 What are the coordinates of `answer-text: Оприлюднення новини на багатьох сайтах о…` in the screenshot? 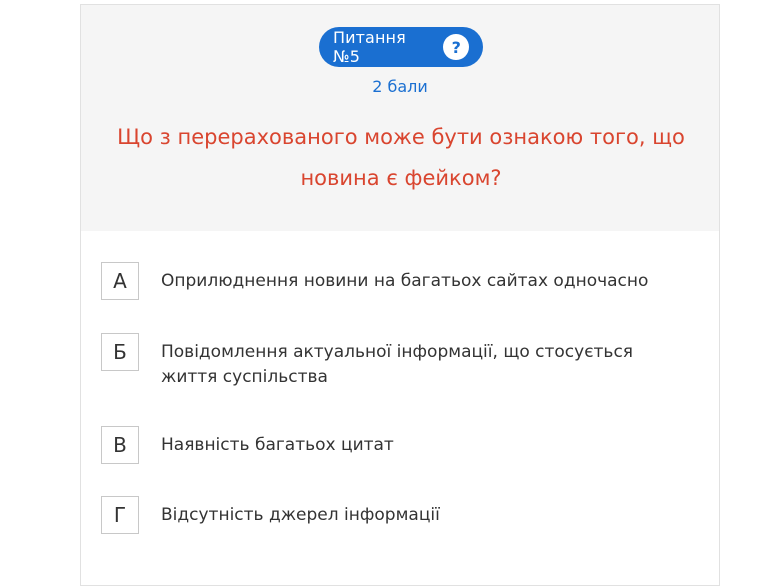 It's located at (421, 281).